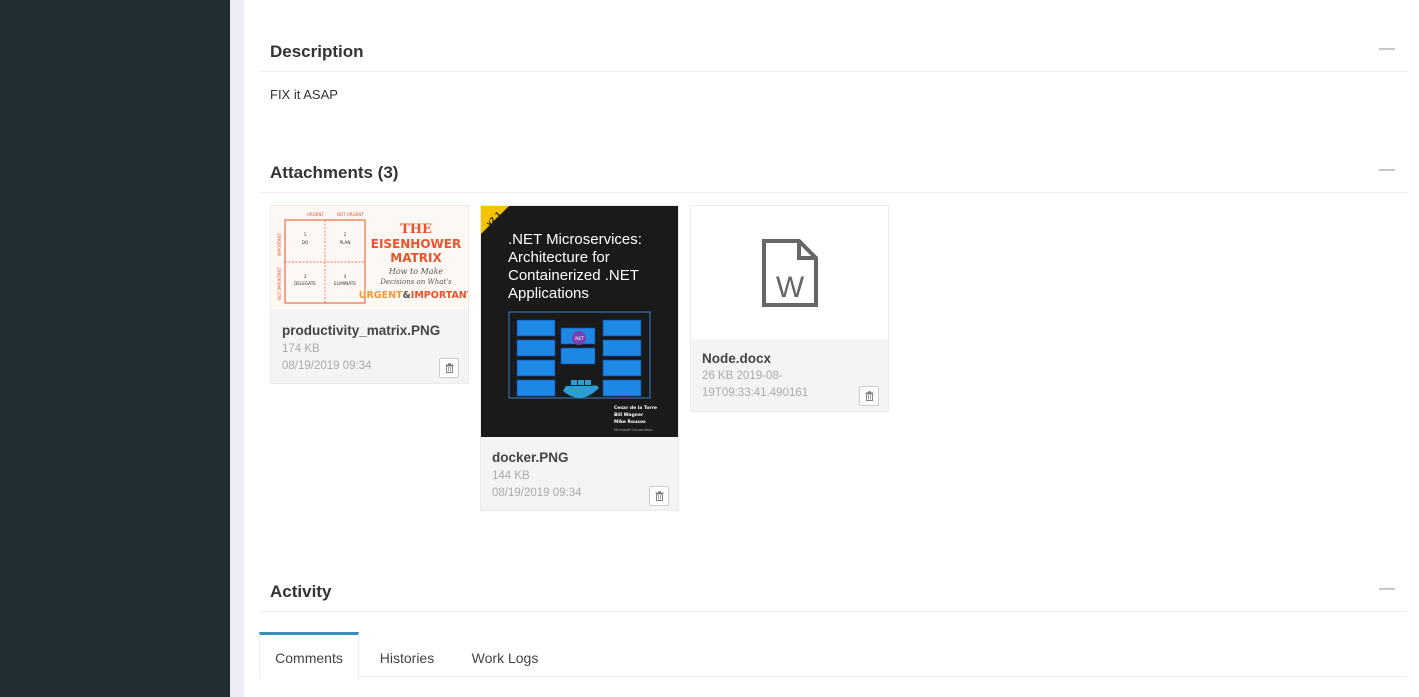 The height and width of the screenshot is (697, 1419). Describe the element at coordinates (305, 242) in the screenshot. I see `svg-text: DO` at that location.